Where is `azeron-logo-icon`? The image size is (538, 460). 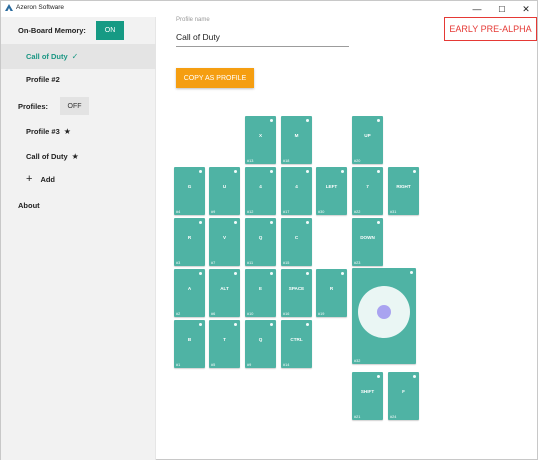
azeron-logo-icon is located at coordinates (9, 7).